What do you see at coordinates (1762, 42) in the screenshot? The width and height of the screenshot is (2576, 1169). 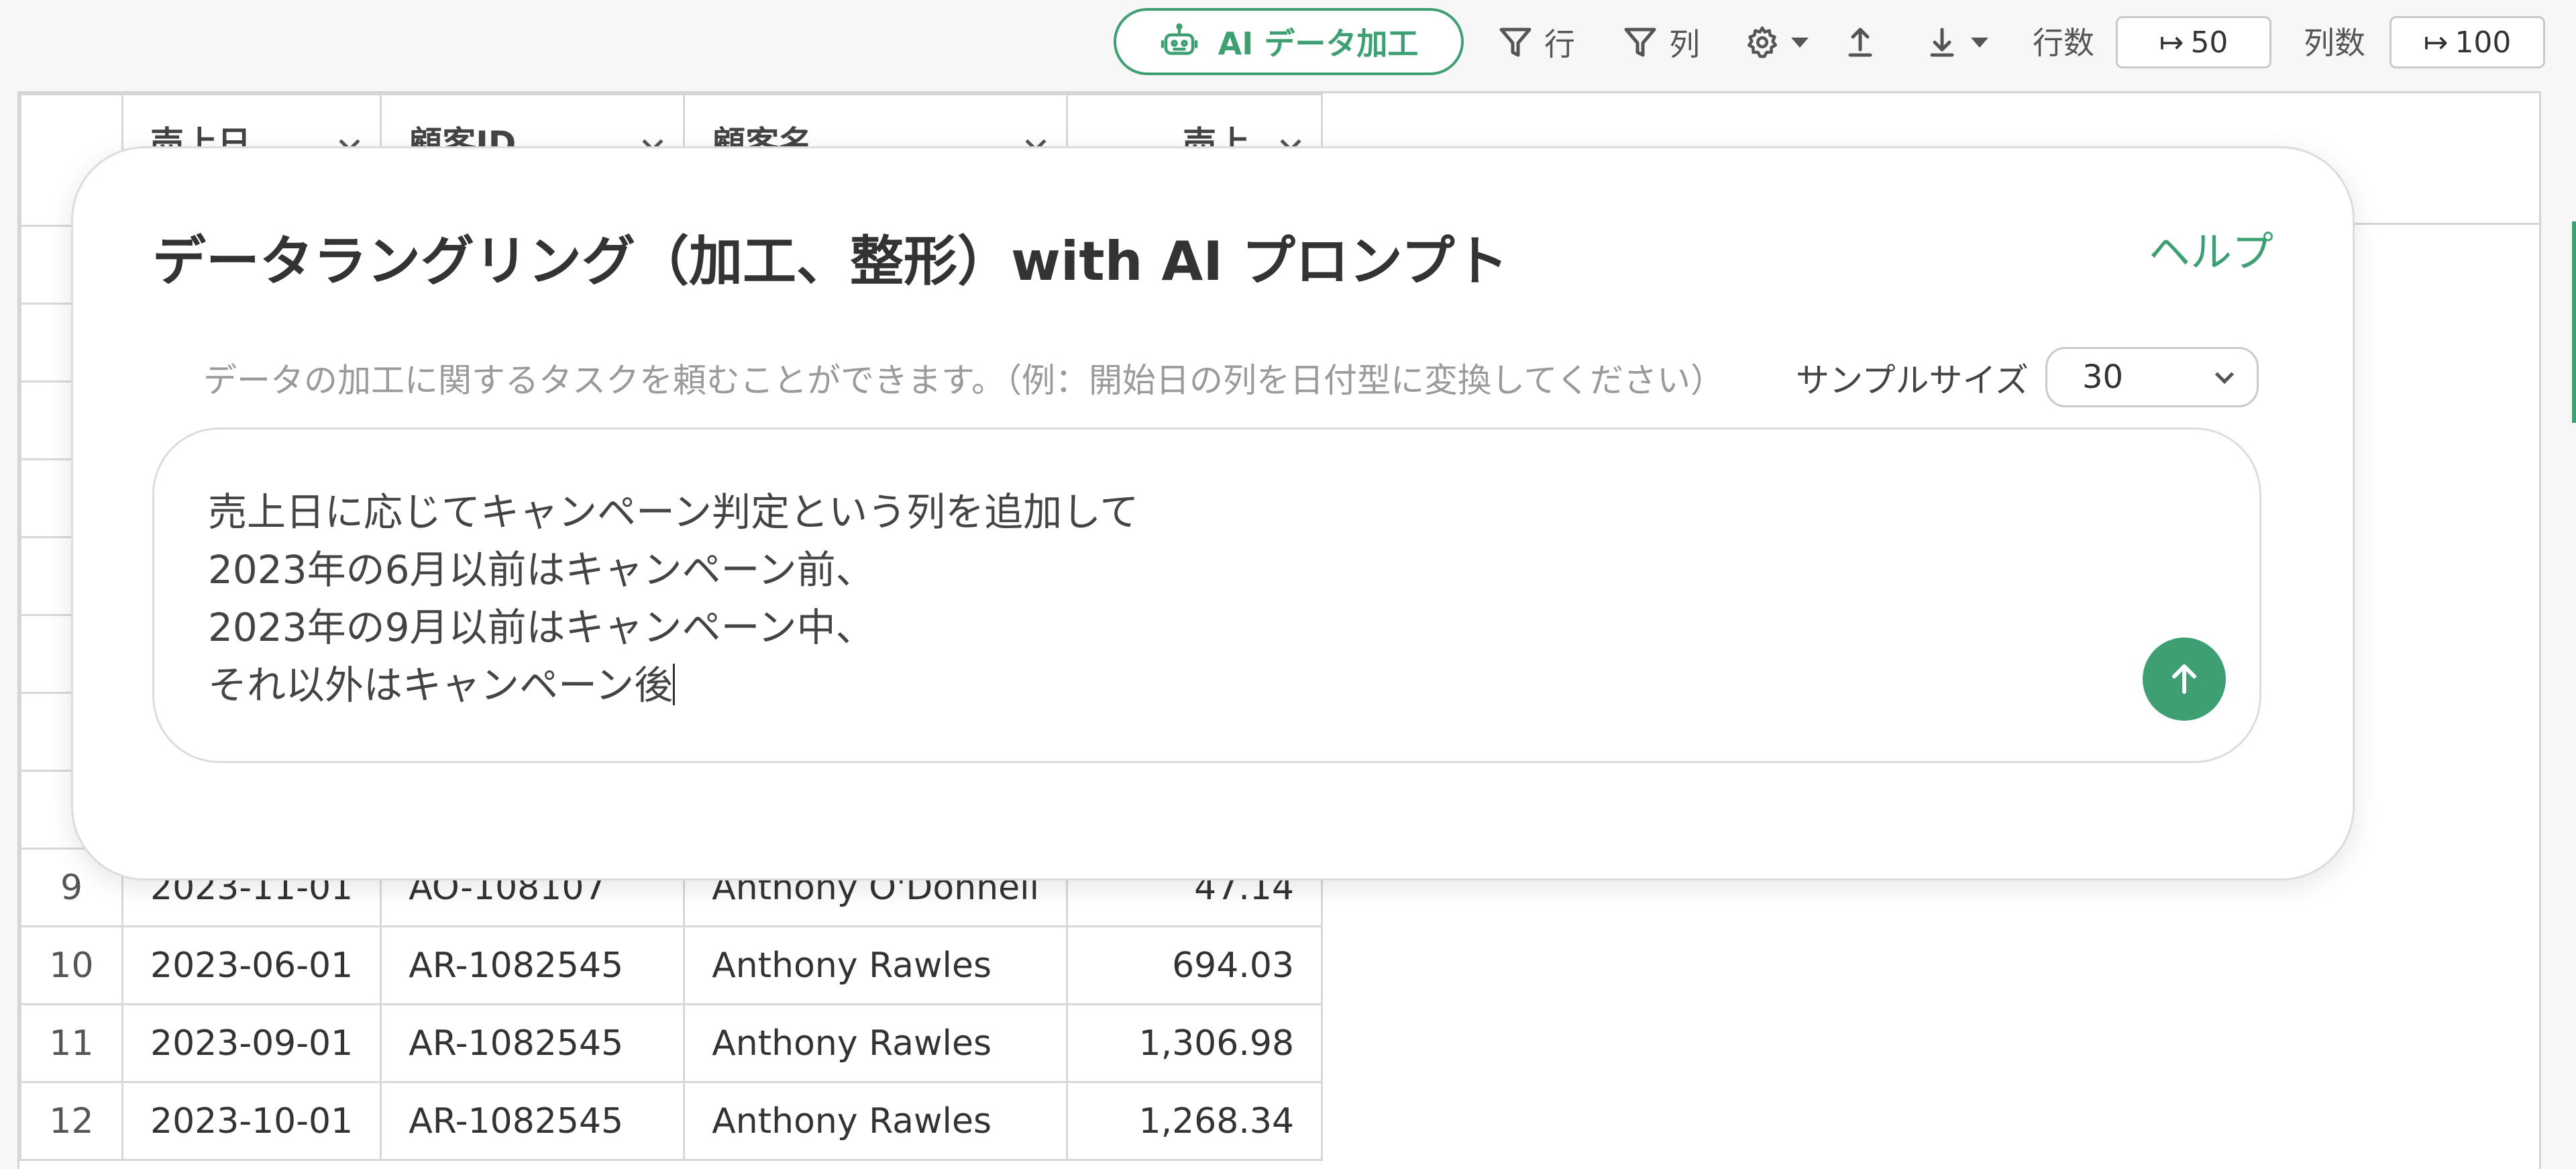 I see `gear-icon` at bounding box center [1762, 42].